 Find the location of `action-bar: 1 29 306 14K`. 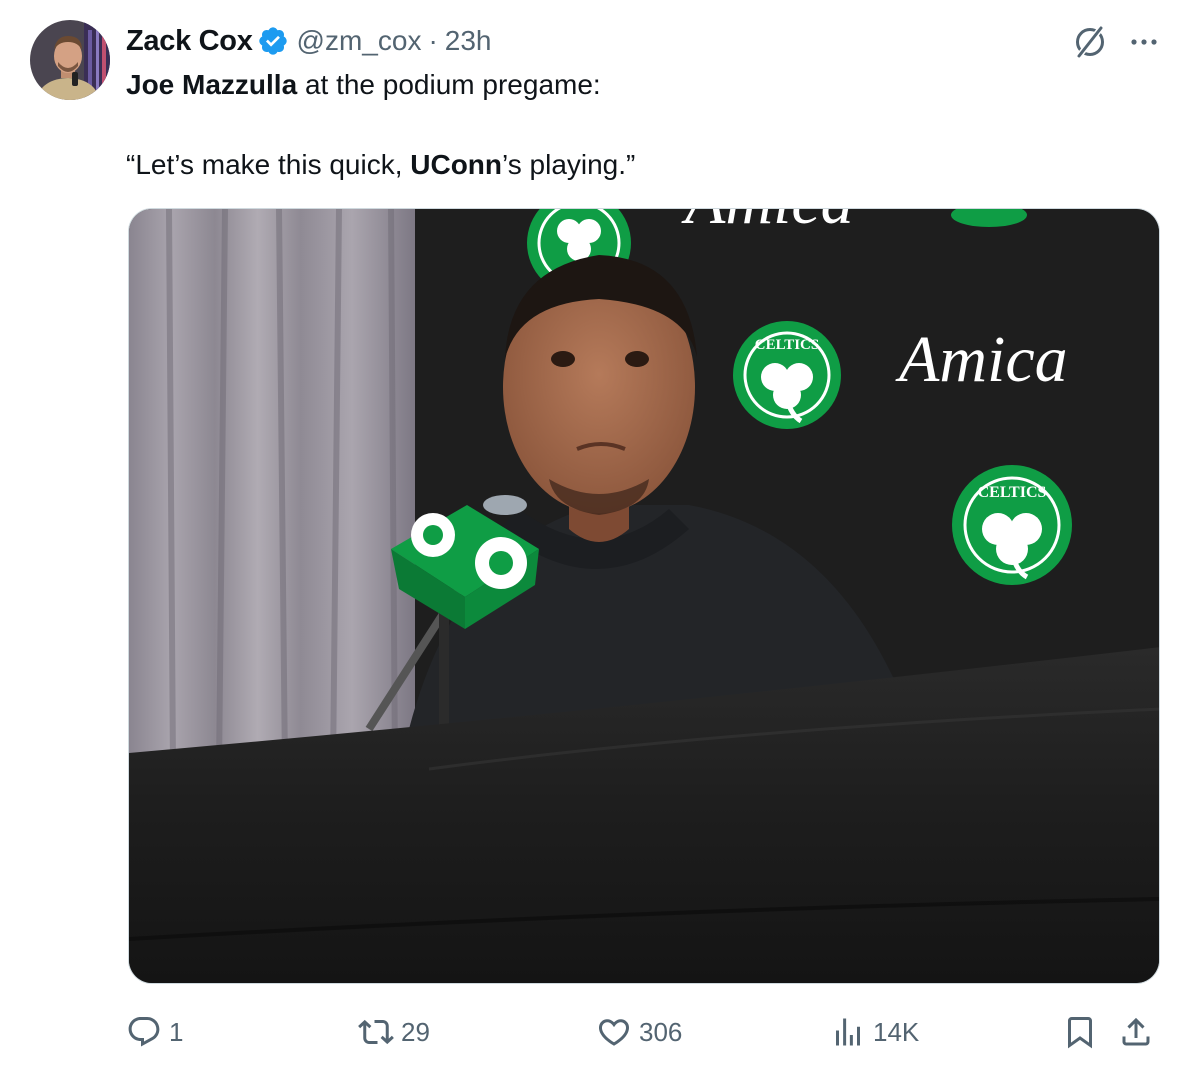

action-bar: 1 29 306 14K is located at coordinates (644, 1032).